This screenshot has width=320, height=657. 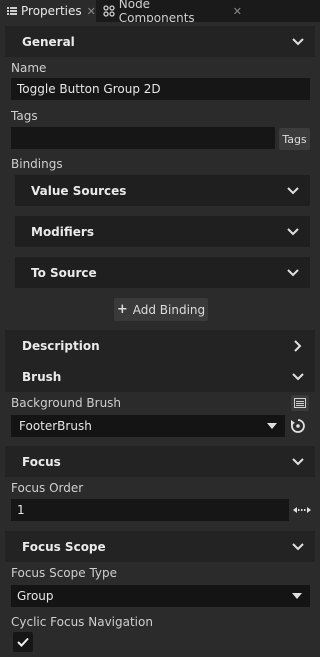 I want to click on brush-editor-icon, so click(x=300, y=403).